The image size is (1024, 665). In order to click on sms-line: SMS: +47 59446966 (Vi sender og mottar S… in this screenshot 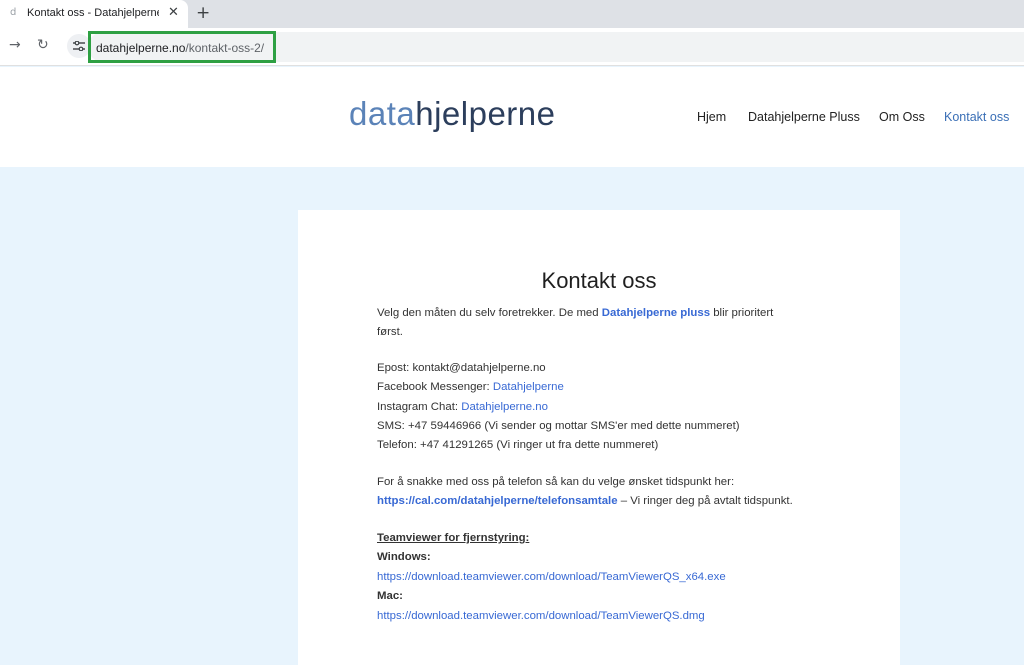, I will do `click(558, 426)`.